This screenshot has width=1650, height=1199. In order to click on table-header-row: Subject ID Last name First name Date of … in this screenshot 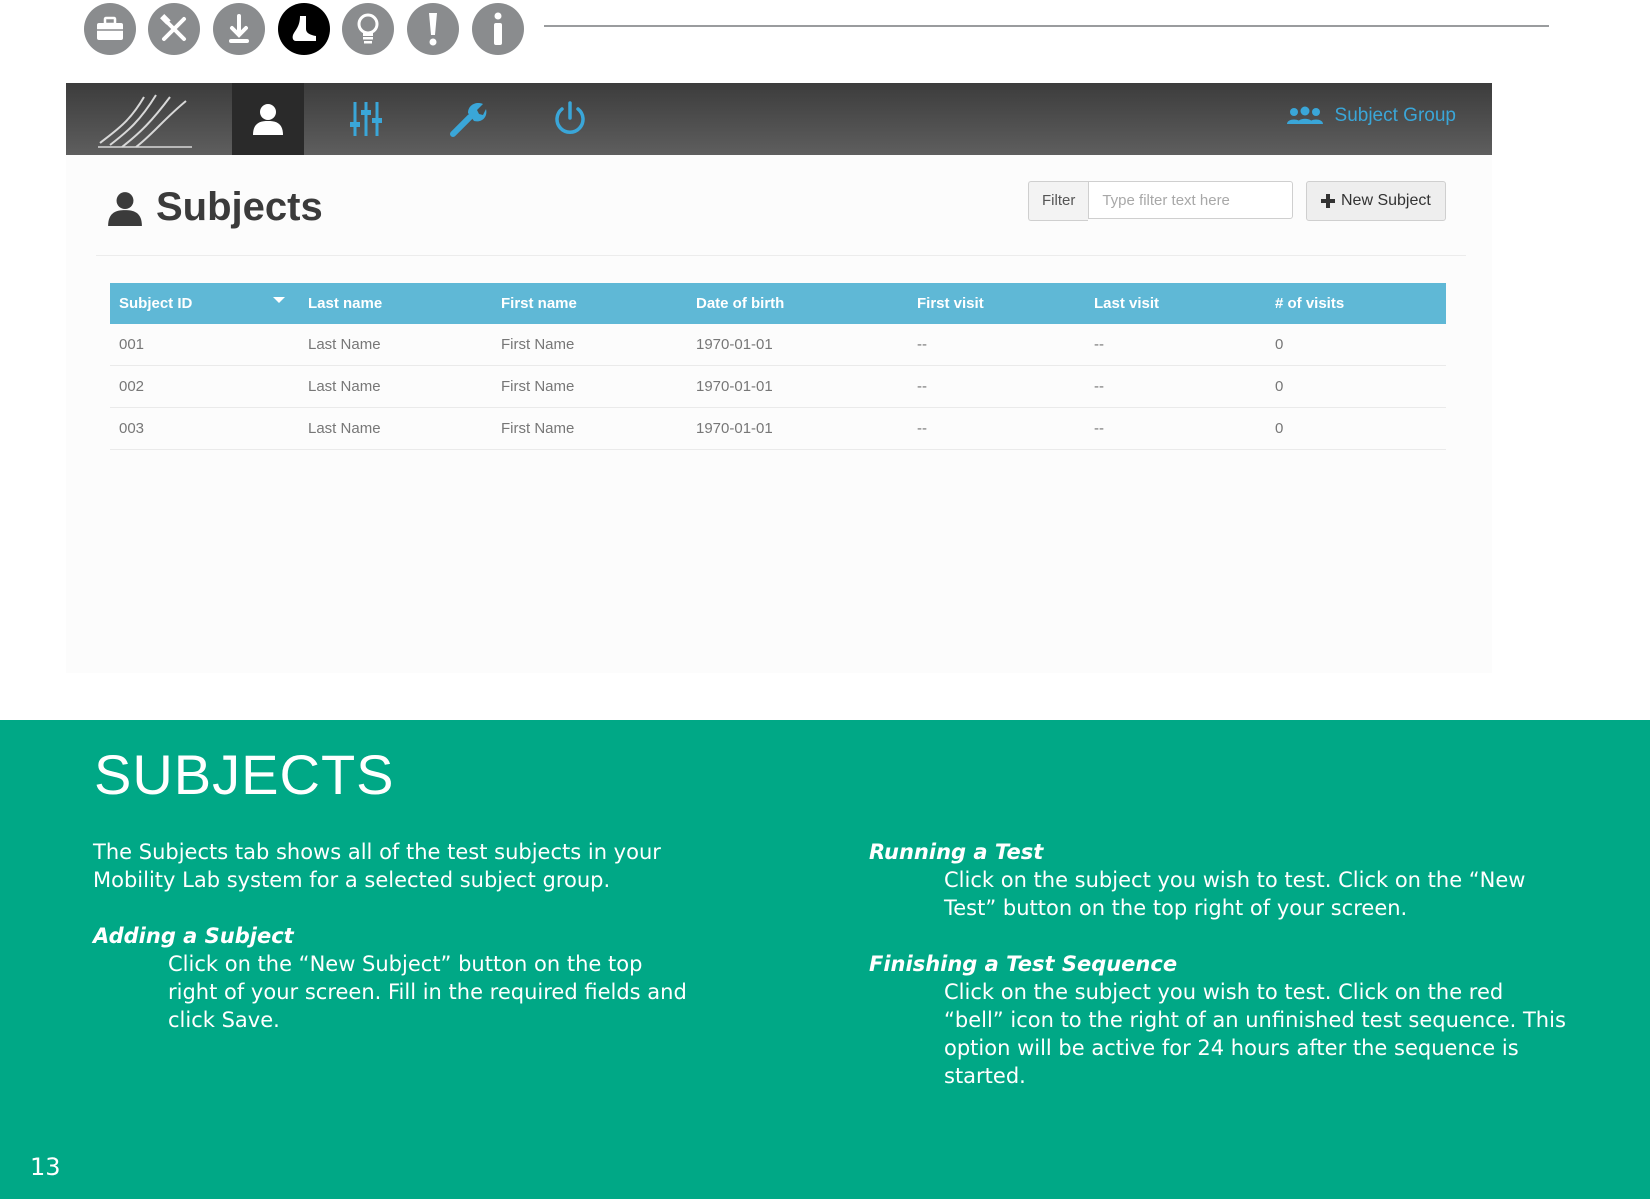, I will do `click(778, 303)`.